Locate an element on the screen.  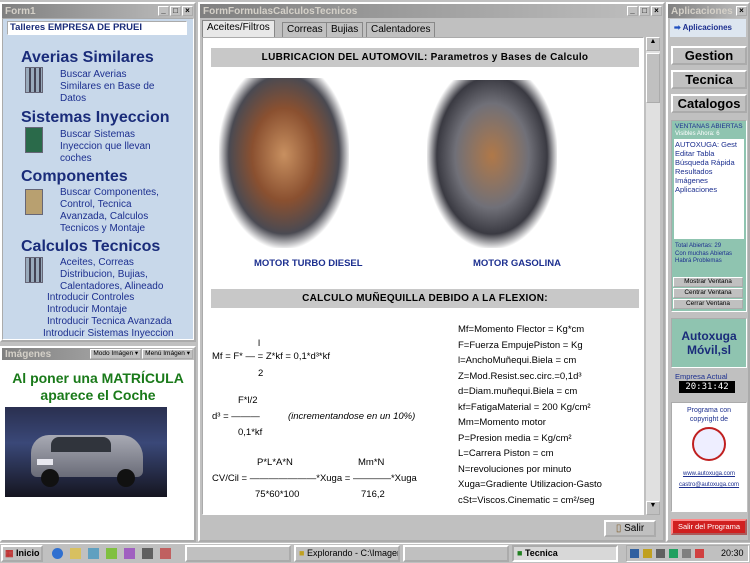
legend-item: Z=Mod.Resist.sec.circ.=0,1d³ is located at coordinates (520, 376).